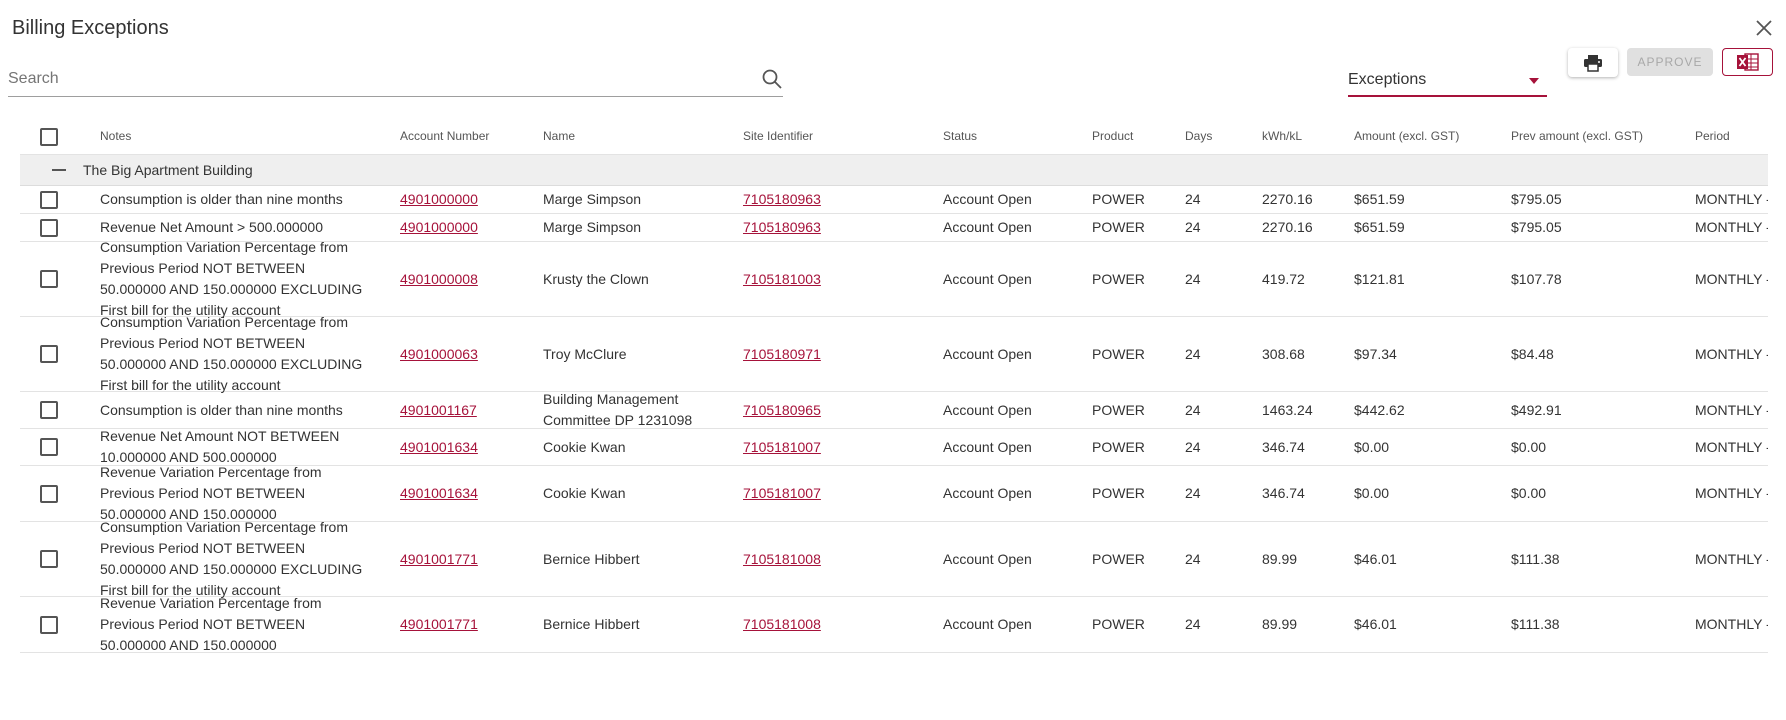 This screenshot has height=720, width=1786. Describe the element at coordinates (59, 170) in the screenshot. I see `collapse-group-icon` at that location.